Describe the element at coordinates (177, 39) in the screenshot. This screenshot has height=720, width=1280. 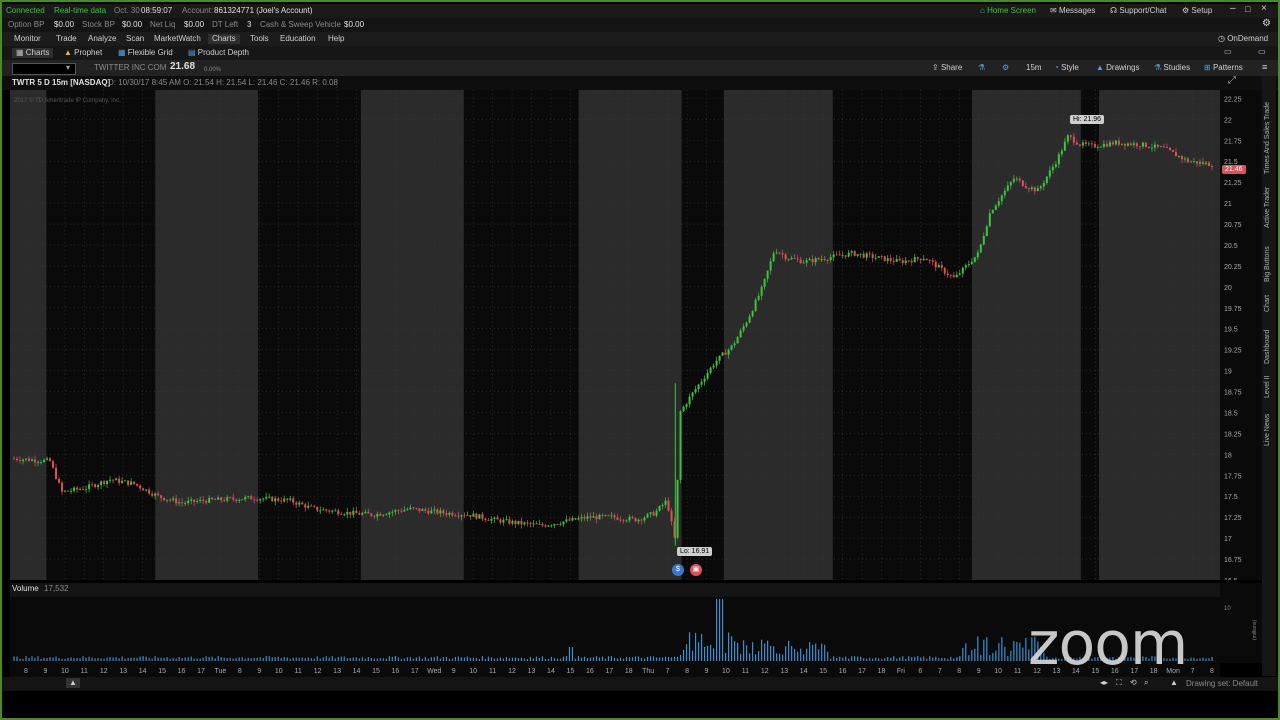
I see `menu-marketwatch: MarketWatch` at that location.